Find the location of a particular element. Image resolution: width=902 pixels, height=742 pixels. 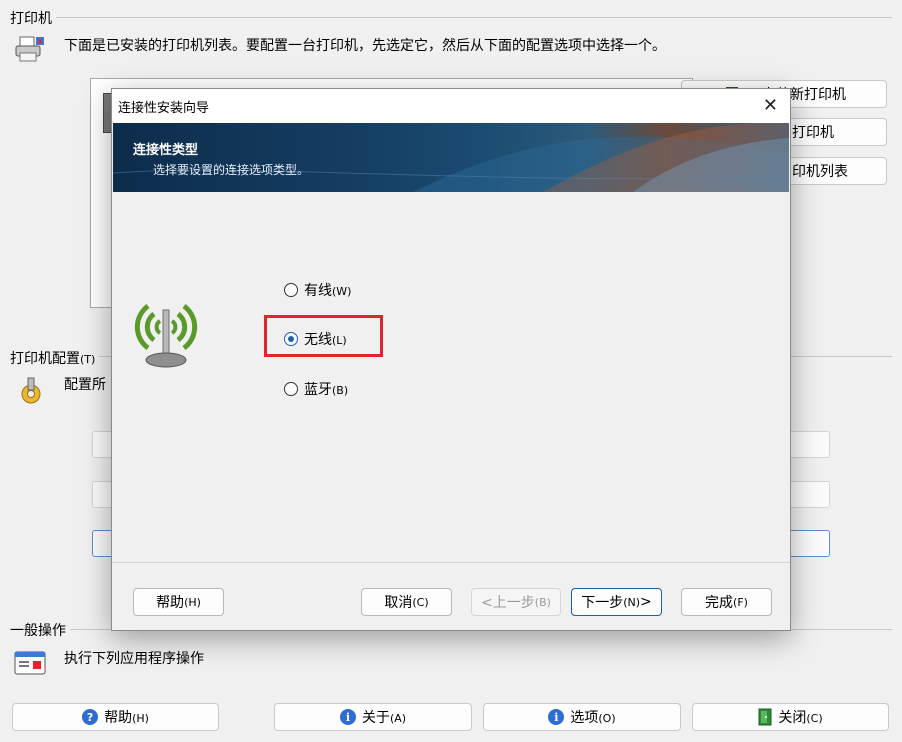

config-section-title: 打印机配置(T) is located at coordinates (55, 358).